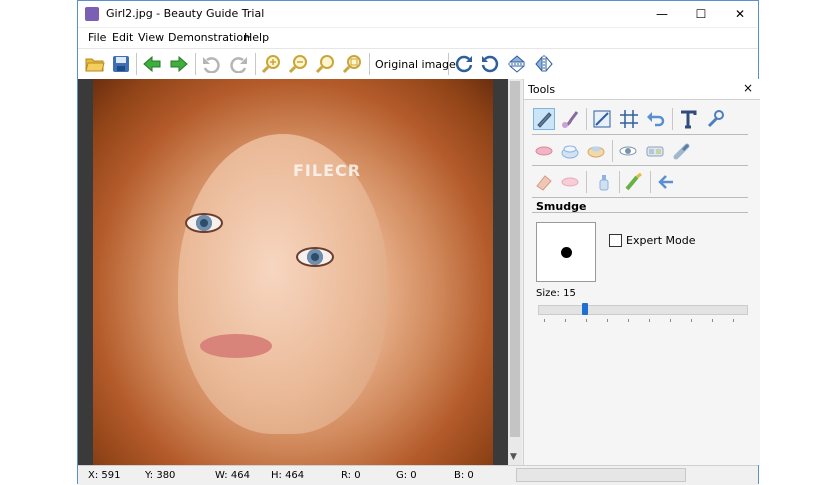  Describe the element at coordinates (629, 119) in the screenshot. I see `grid-crop-icon` at that location.